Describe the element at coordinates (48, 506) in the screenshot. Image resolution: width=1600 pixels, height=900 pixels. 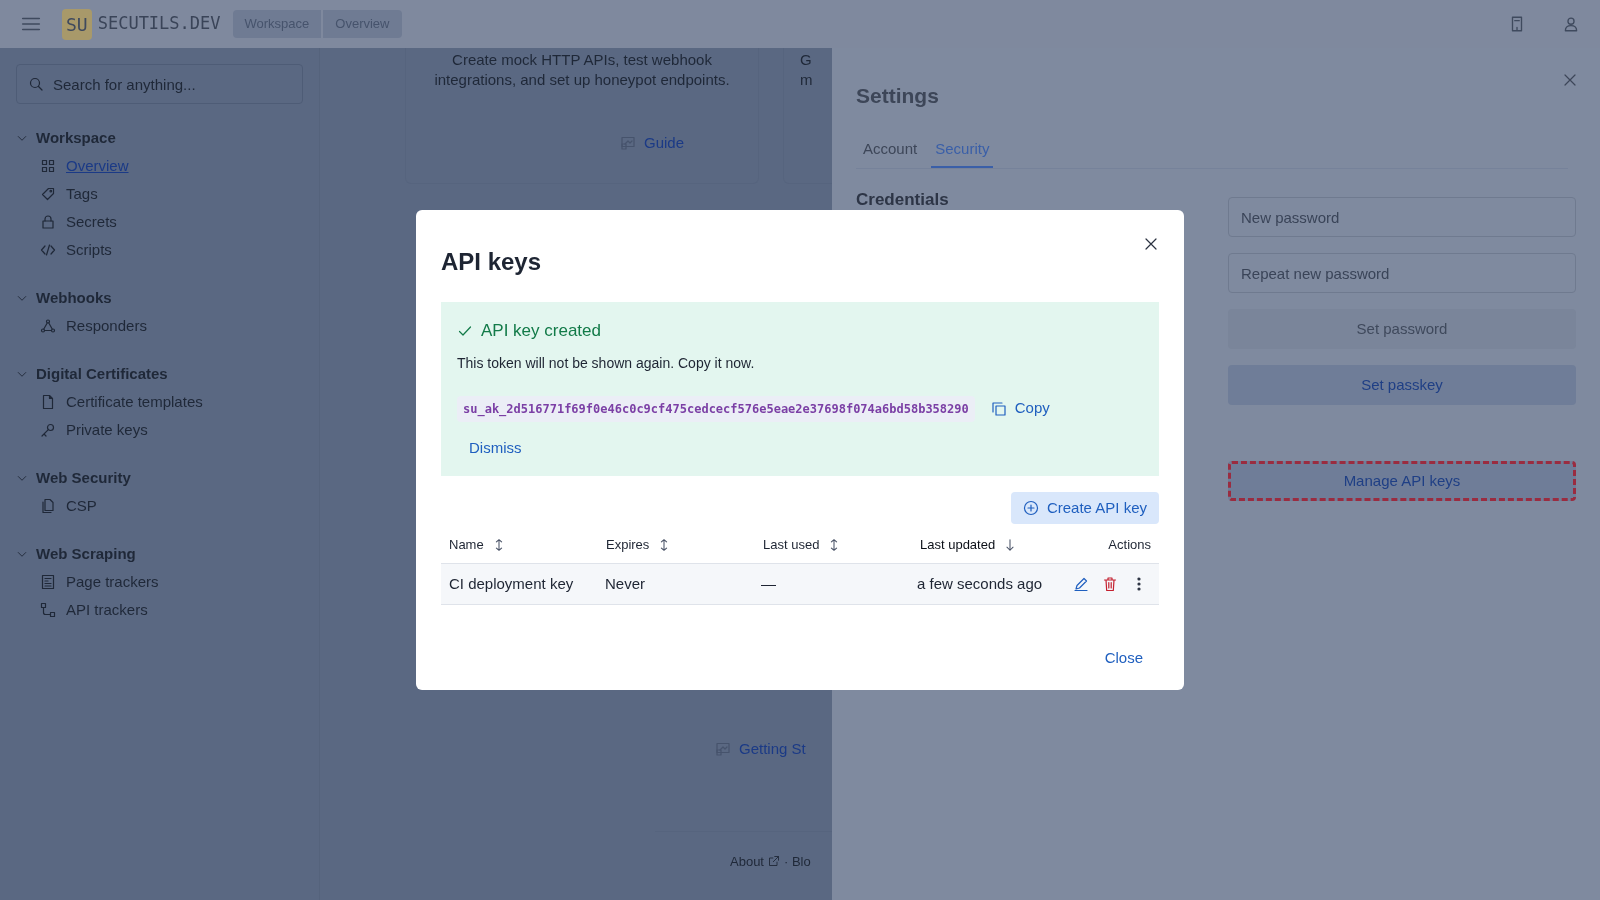
I see `files-icon` at that location.